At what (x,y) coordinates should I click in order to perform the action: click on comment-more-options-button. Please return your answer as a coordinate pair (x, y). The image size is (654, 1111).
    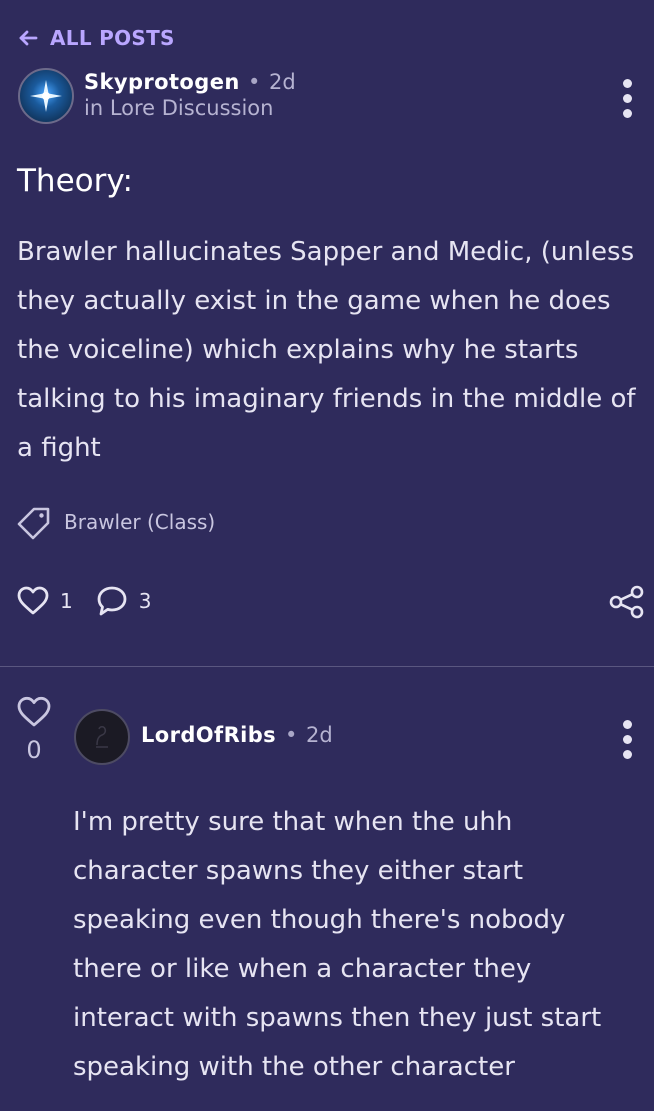
    Looking at the image, I should click on (628, 739).